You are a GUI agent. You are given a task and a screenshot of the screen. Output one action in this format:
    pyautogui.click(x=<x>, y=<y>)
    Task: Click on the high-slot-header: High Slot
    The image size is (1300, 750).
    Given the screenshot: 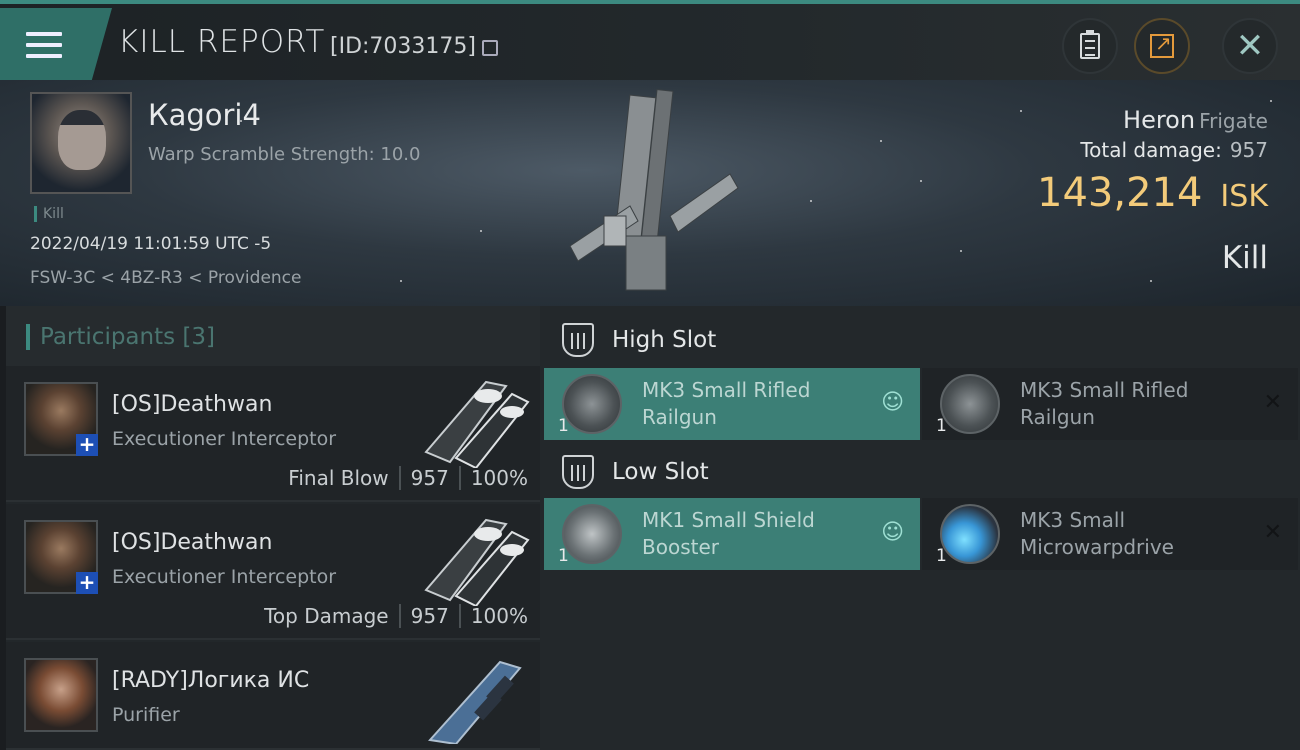 What is the action you would take?
    pyautogui.click(x=920, y=340)
    